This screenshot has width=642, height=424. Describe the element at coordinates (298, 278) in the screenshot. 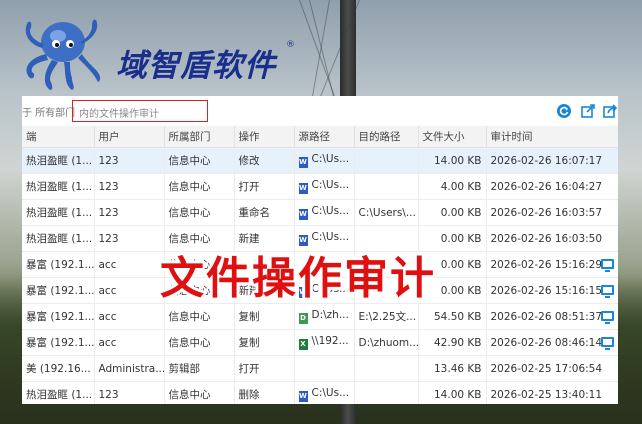

I see `overlay-caption: 文件操作审计` at that location.